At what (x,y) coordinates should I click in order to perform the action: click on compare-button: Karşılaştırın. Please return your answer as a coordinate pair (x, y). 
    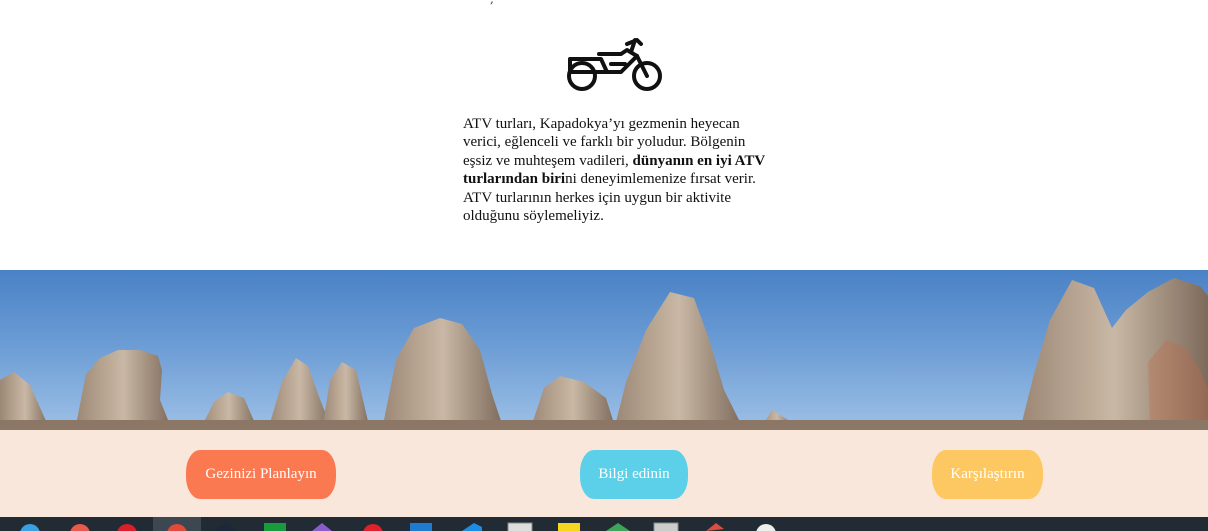
    Looking at the image, I should click on (987, 474).